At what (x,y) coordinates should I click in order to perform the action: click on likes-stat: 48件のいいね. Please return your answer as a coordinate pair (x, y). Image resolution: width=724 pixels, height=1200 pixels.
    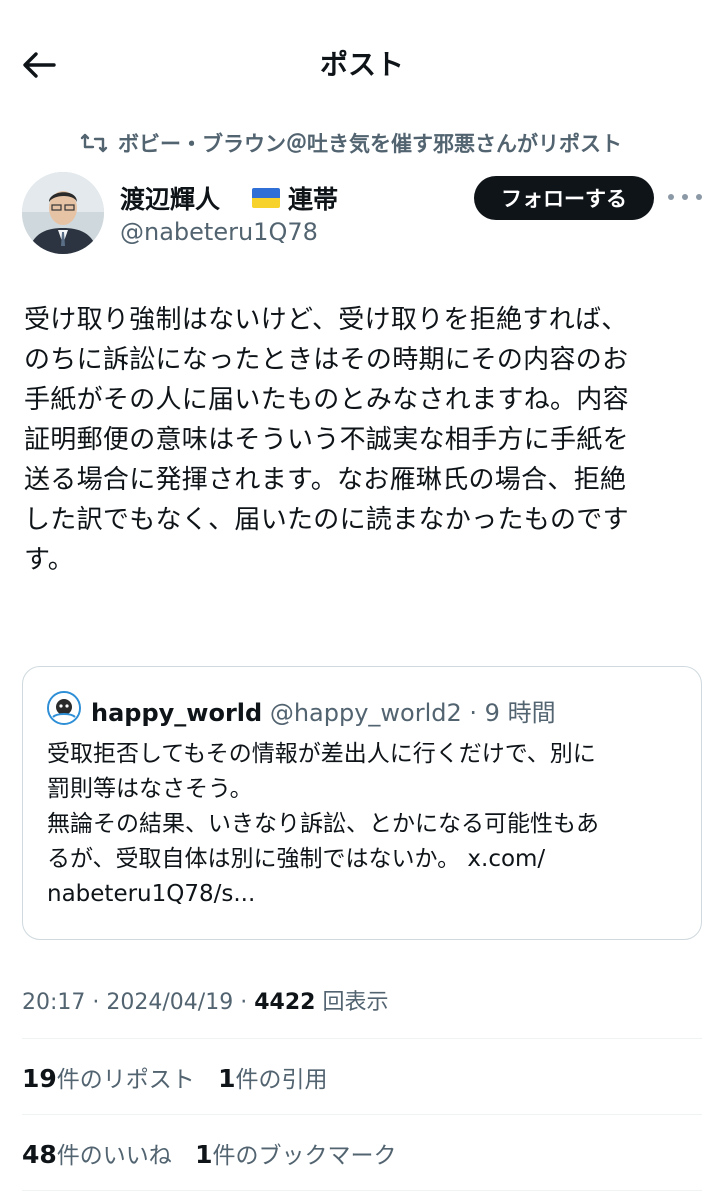
    Looking at the image, I should click on (97, 1154).